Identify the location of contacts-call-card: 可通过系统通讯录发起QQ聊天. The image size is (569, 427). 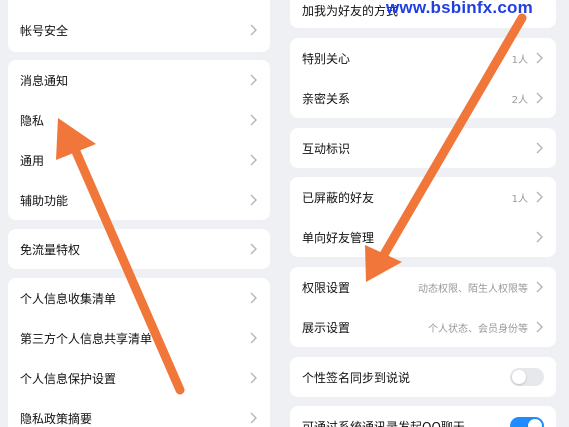
(423, 416).